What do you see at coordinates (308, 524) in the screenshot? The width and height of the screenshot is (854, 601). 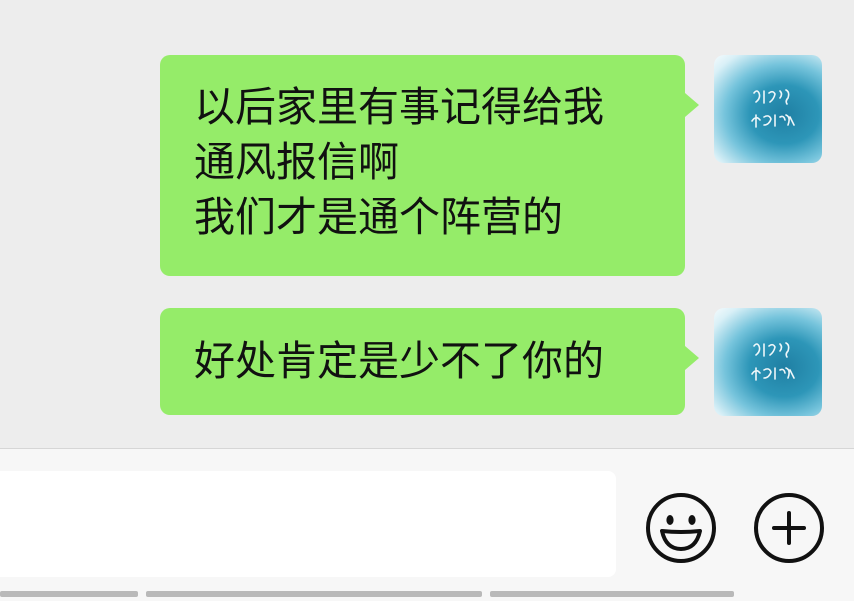 I see `message-input` at bounding box center [308, 524].